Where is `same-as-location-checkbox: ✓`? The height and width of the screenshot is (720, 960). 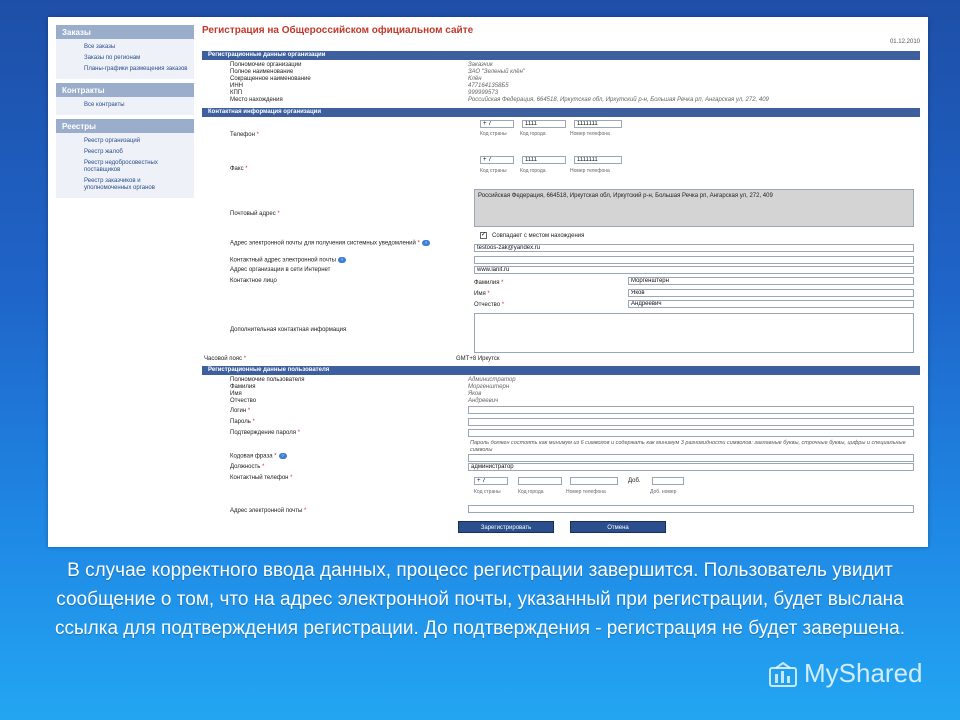 same-as-location-checkbox: ✓ is located at coordinates (483, 235).